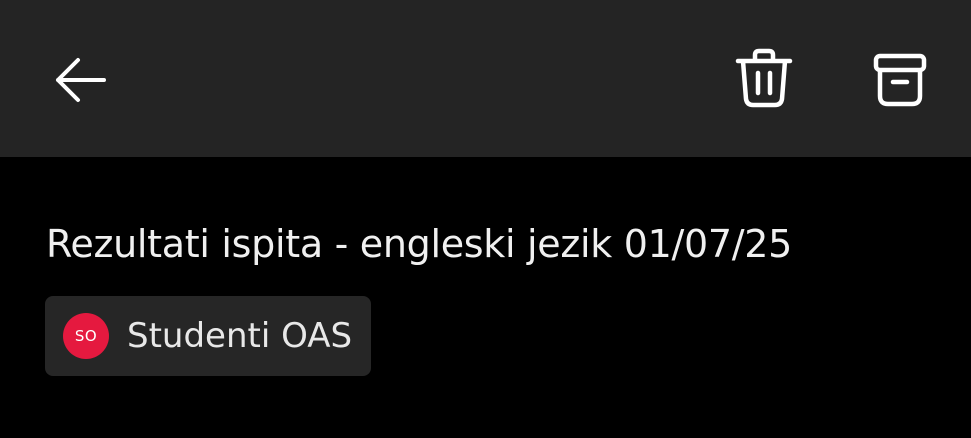 The height and width of the screenshot is (438, 971). I want to click on trash-icon, so click(764, 78).